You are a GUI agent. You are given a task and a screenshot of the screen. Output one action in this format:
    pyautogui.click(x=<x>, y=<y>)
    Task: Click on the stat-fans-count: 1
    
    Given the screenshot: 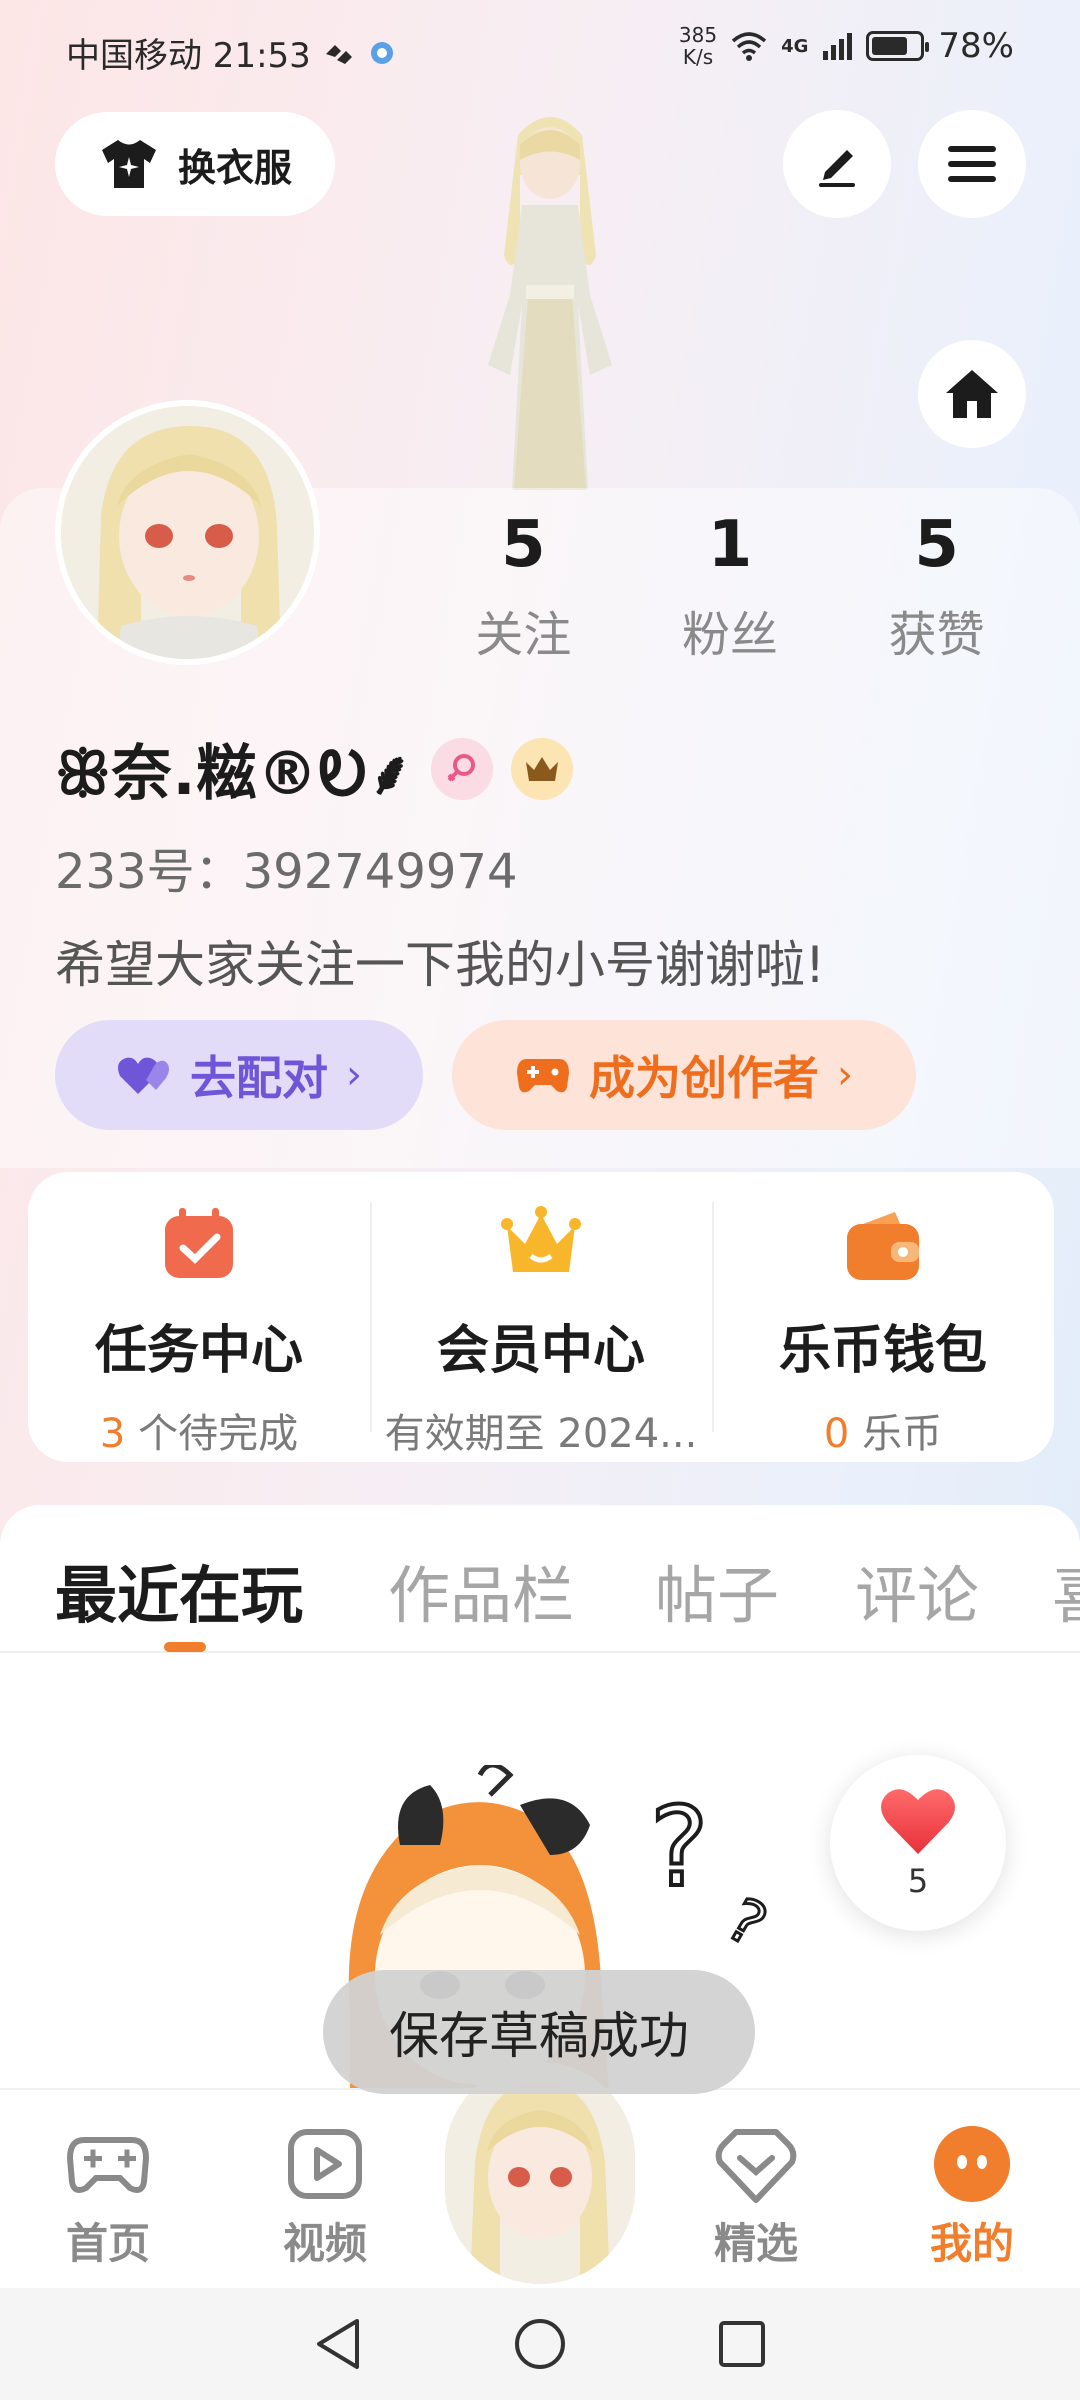 What is the action you would take?
    pyautogui.click(x=730, y=545)
    